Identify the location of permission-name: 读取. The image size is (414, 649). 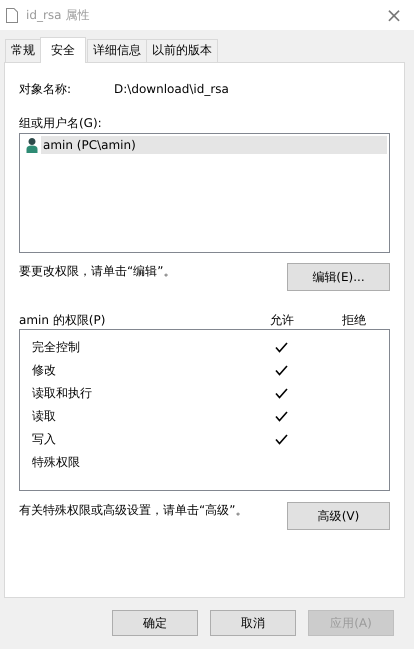
(44, 416).